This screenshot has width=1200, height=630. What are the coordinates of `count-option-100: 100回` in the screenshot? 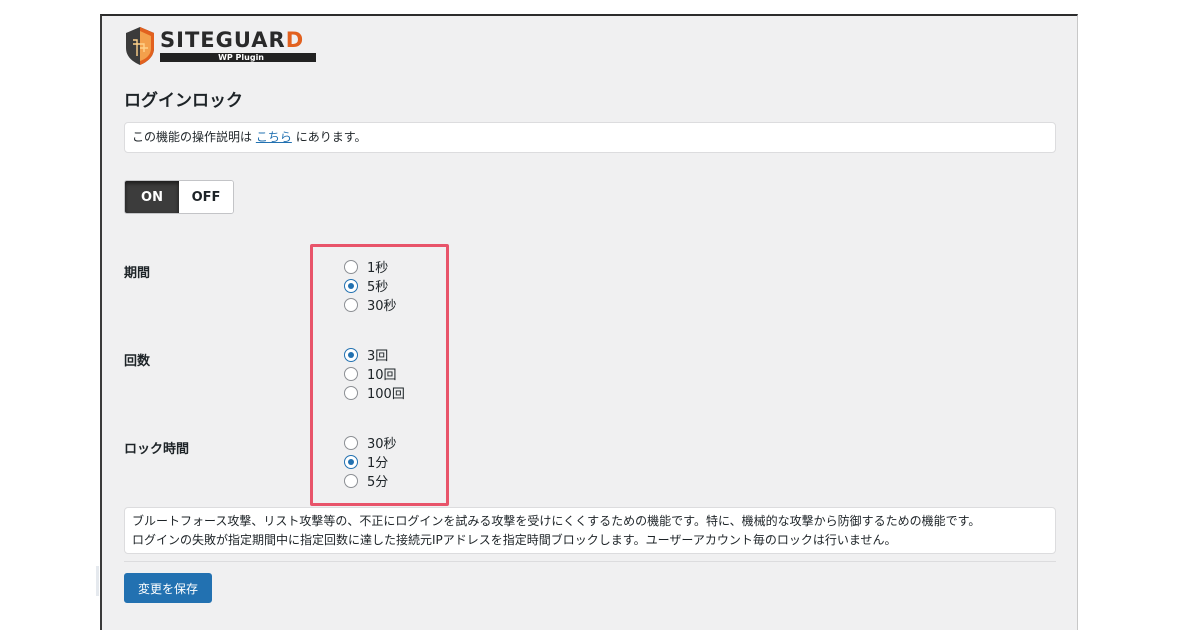 It's located at (374, 392).